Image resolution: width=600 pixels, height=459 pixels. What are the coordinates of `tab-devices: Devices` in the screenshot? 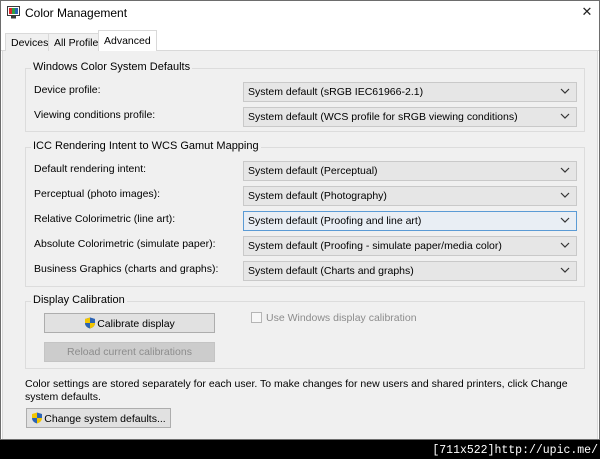 It's located at (30, 42).